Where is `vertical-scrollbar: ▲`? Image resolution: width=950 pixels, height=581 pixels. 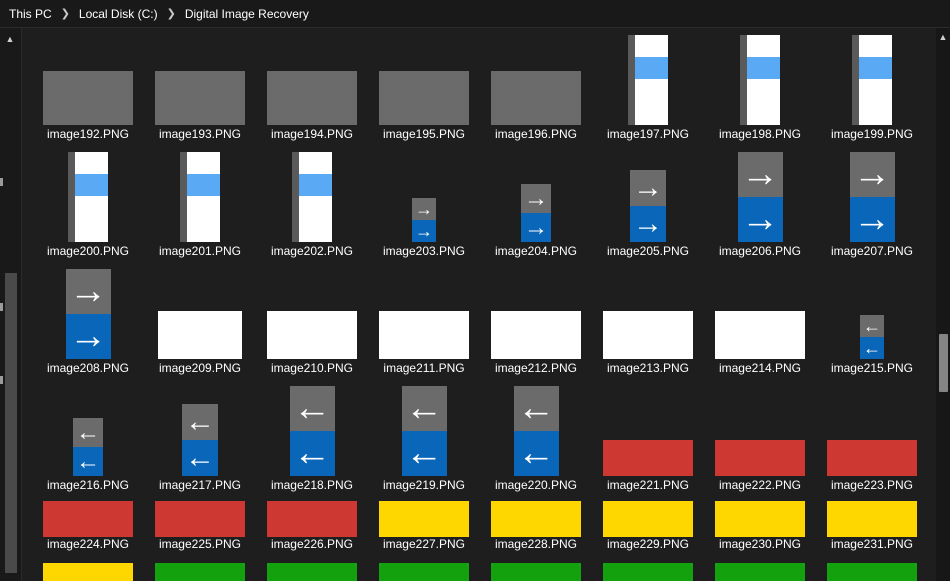 vertical-scrollbar: ▲ is located at coordinates (943, 304).